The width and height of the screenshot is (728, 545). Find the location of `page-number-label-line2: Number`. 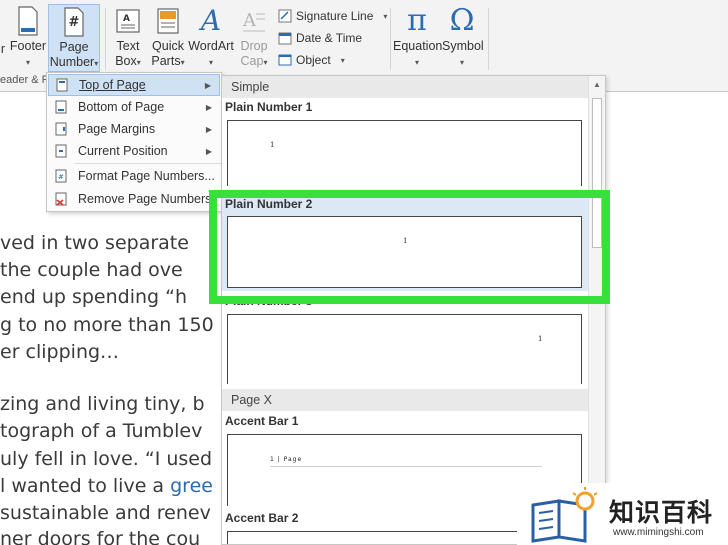

page-number-label-line2: Number is located at coordinates (72, 62).